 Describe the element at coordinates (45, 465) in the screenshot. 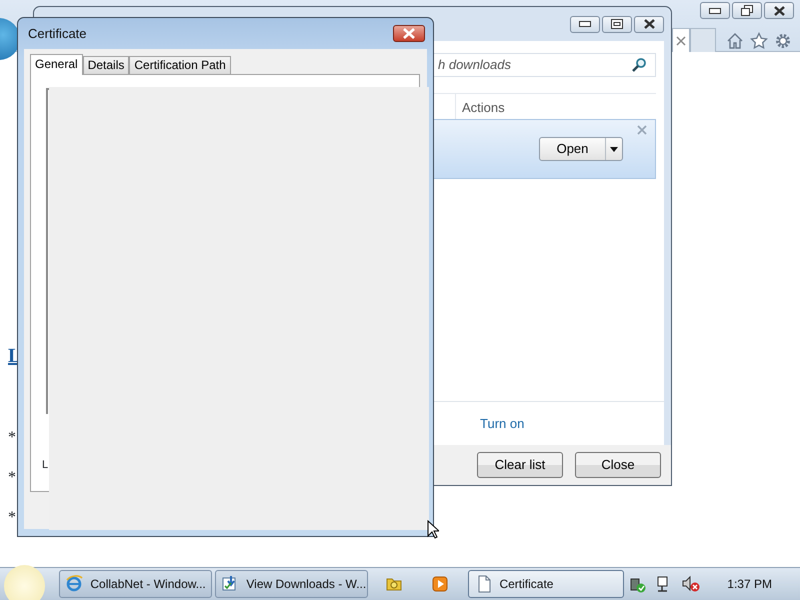

I see `body-text: L` at that location.